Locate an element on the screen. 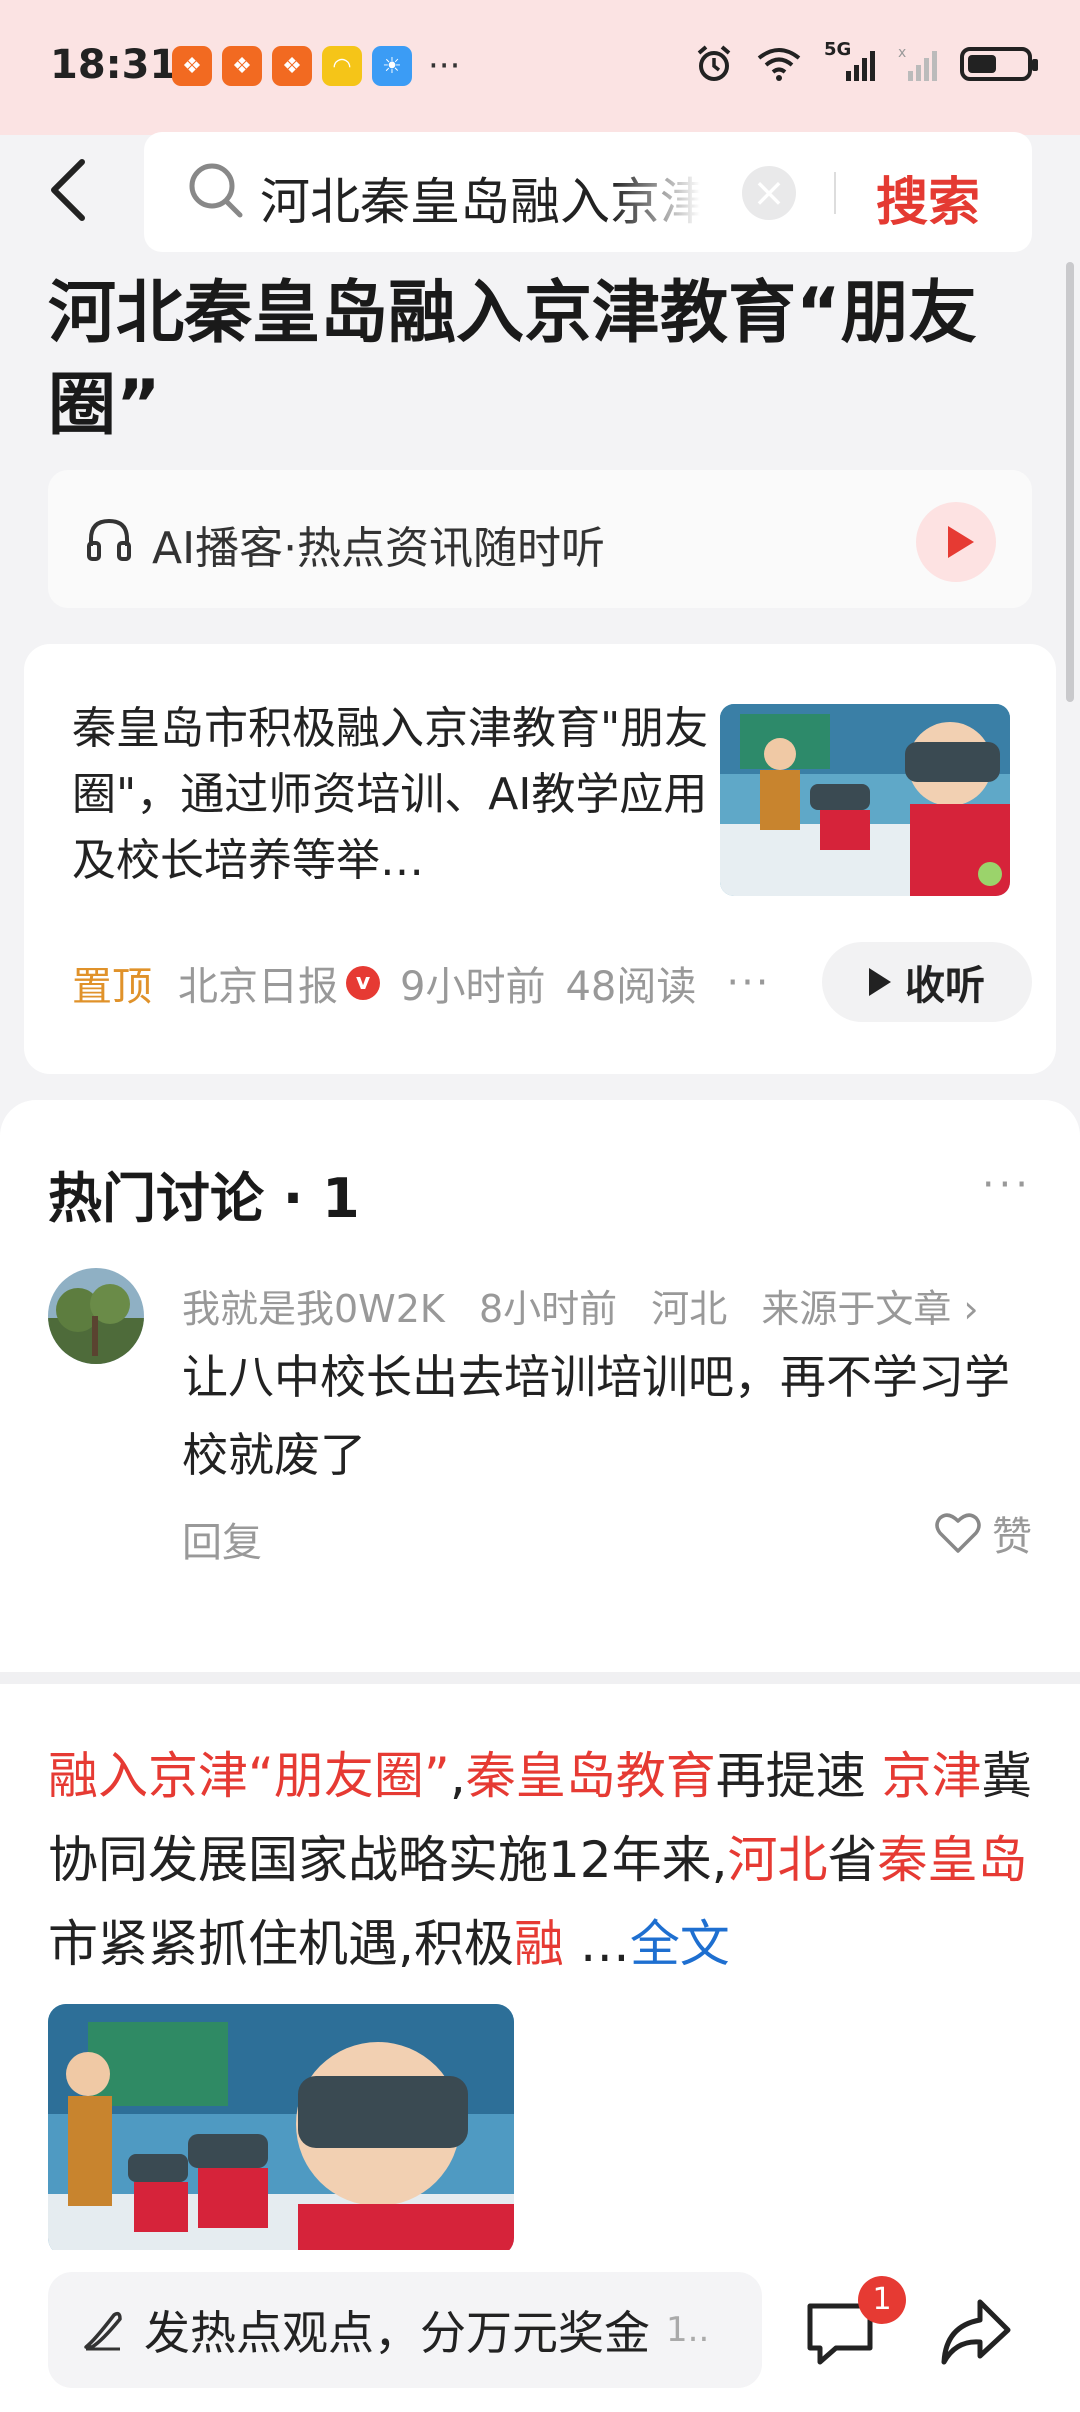 The height and width of the screenshot is (2412, 1080). comment-input-suffix: 1.. is located at coordinates (688, 2330).